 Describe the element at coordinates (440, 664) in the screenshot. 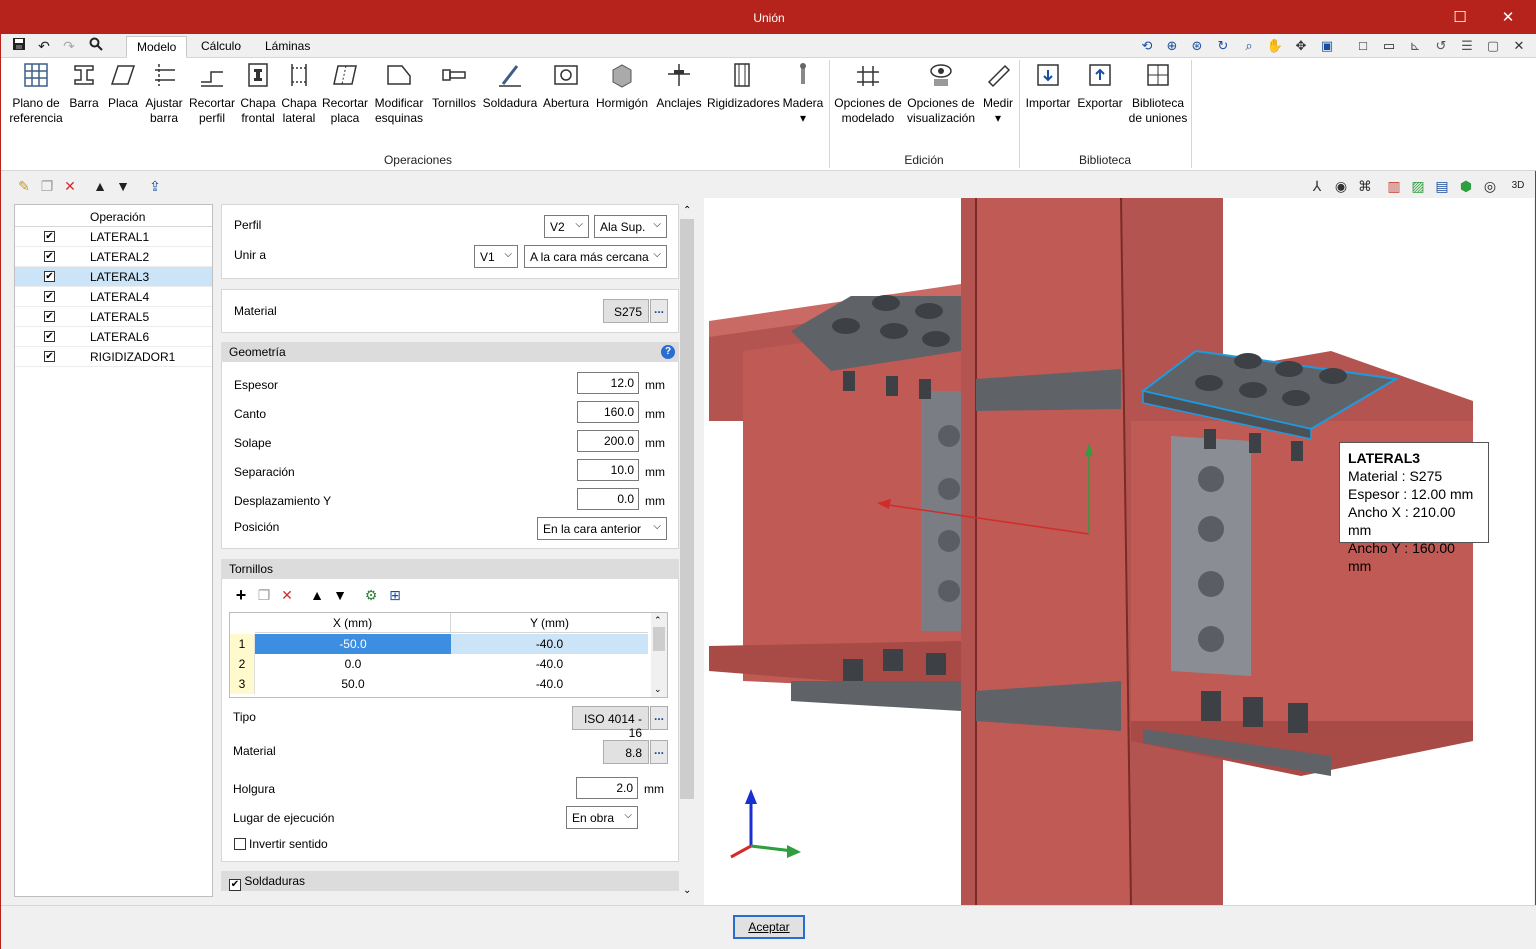

I see `table-row: 2 0.0 -40.0` at that location.